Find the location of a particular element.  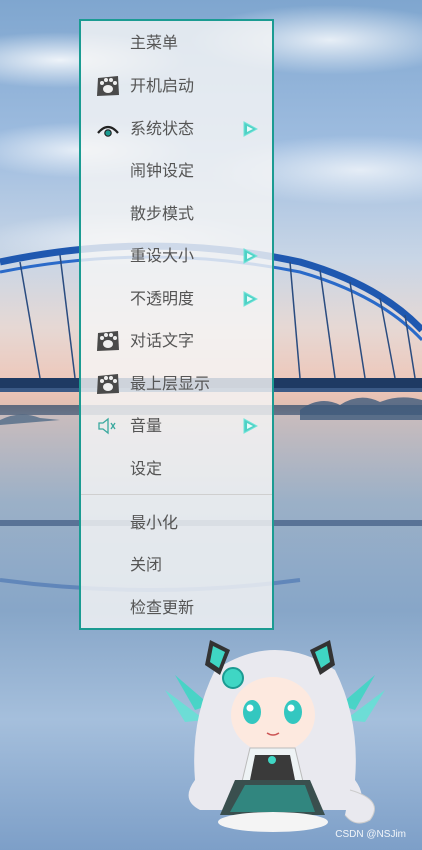

menu-item-walk-mode: 散步模式 is located at coordinates (176, 214).